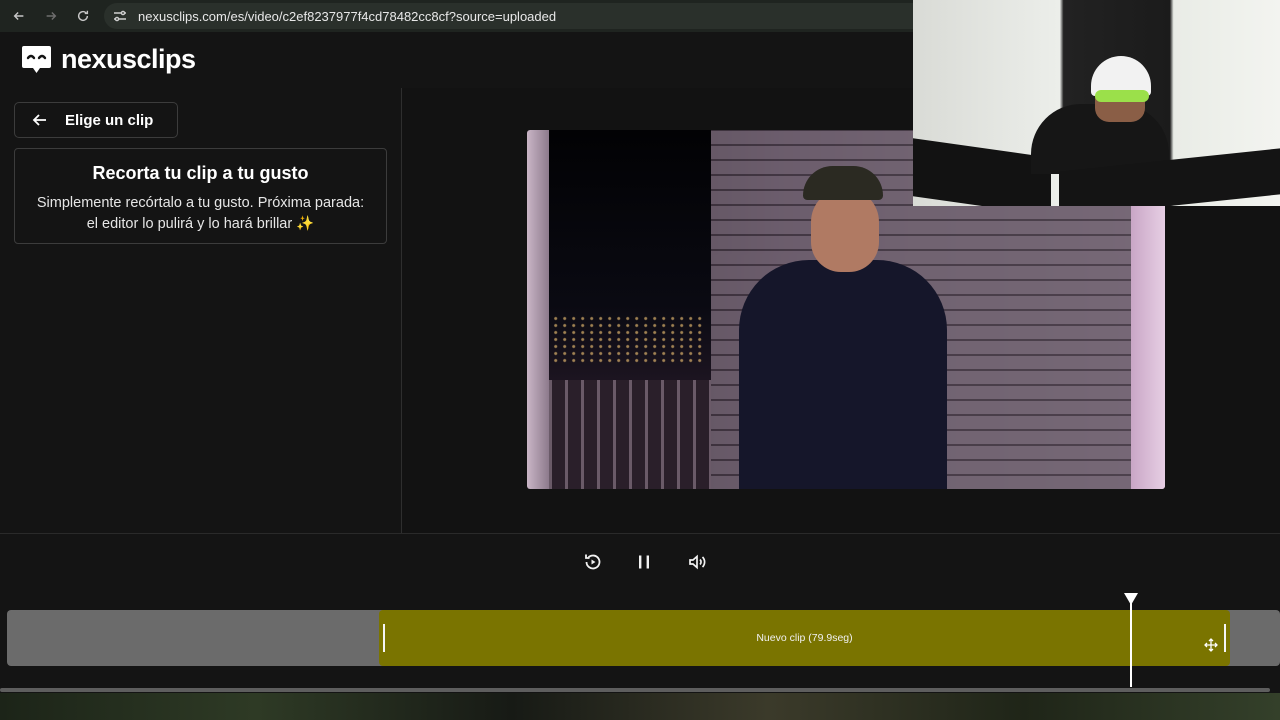  Describe the element at coordinates (51, 16) in the screenshot. I see `forward-arrow-icon` at that location.